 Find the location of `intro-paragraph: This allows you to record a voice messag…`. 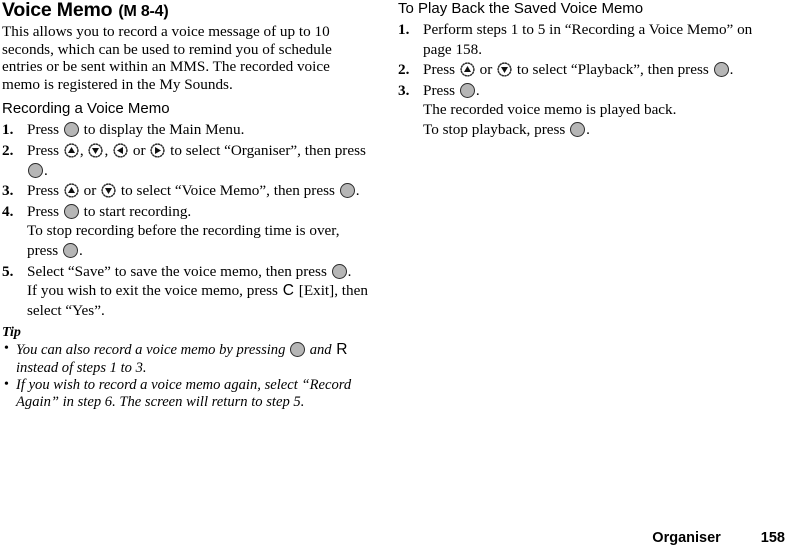

intro-paragraph: This allows you to record a voice messag… is located at coordinates (167, 58).